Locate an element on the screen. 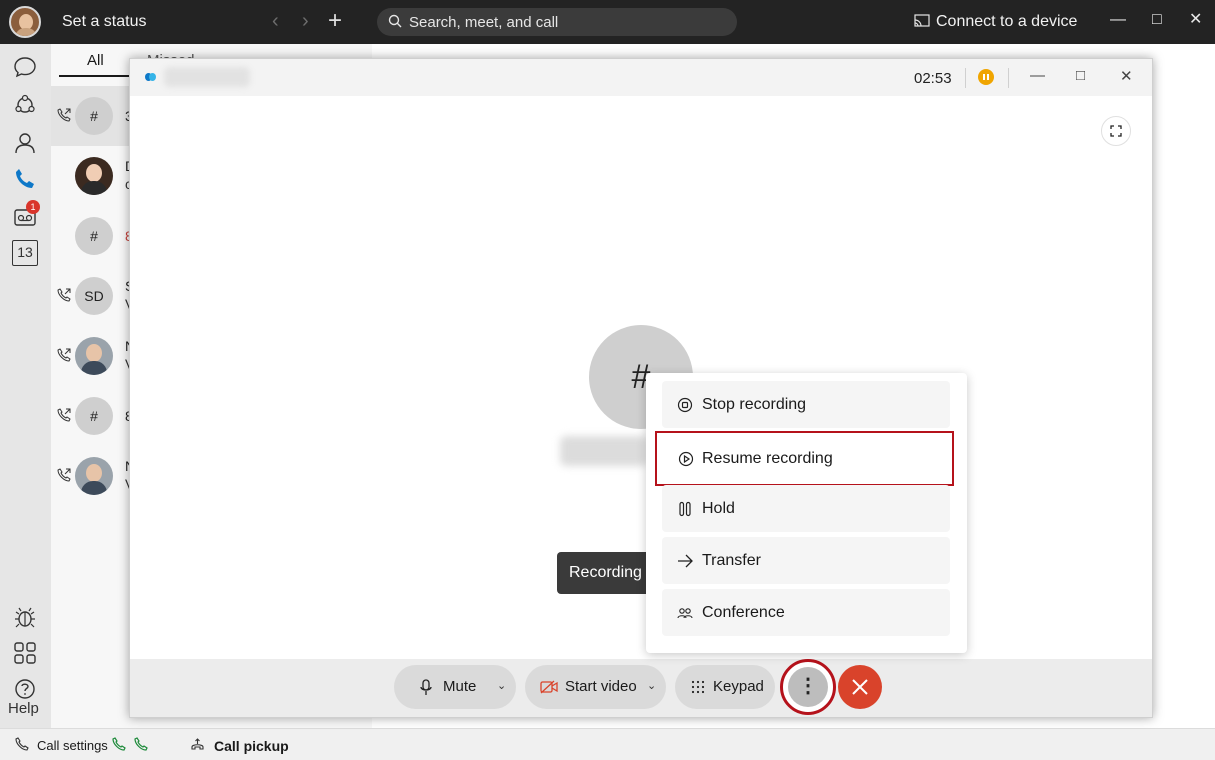 The width and height of the screenshot is (1215, 760). hold-icon is located at coordinates (685, 509).